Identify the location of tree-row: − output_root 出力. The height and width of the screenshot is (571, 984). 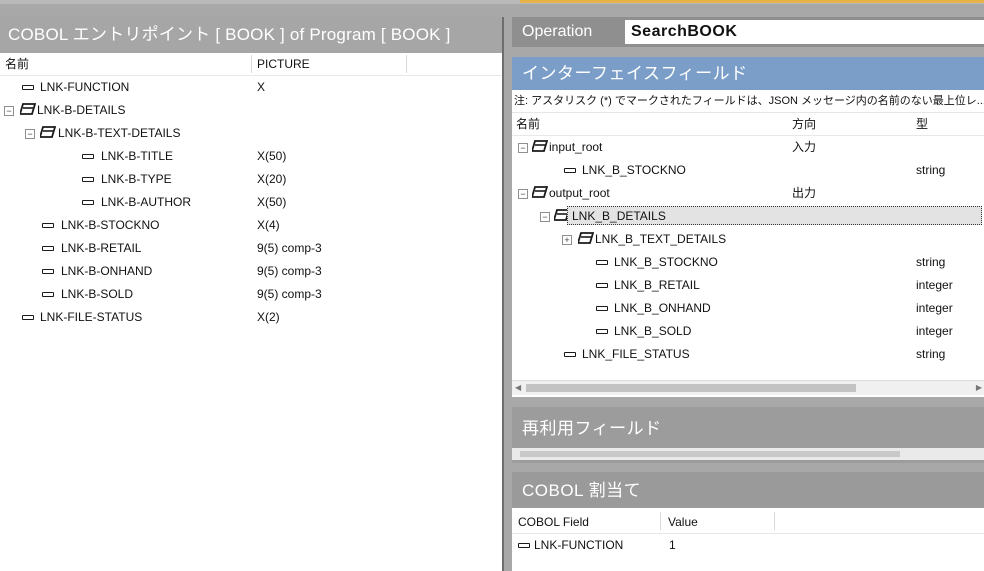
(748, 193).